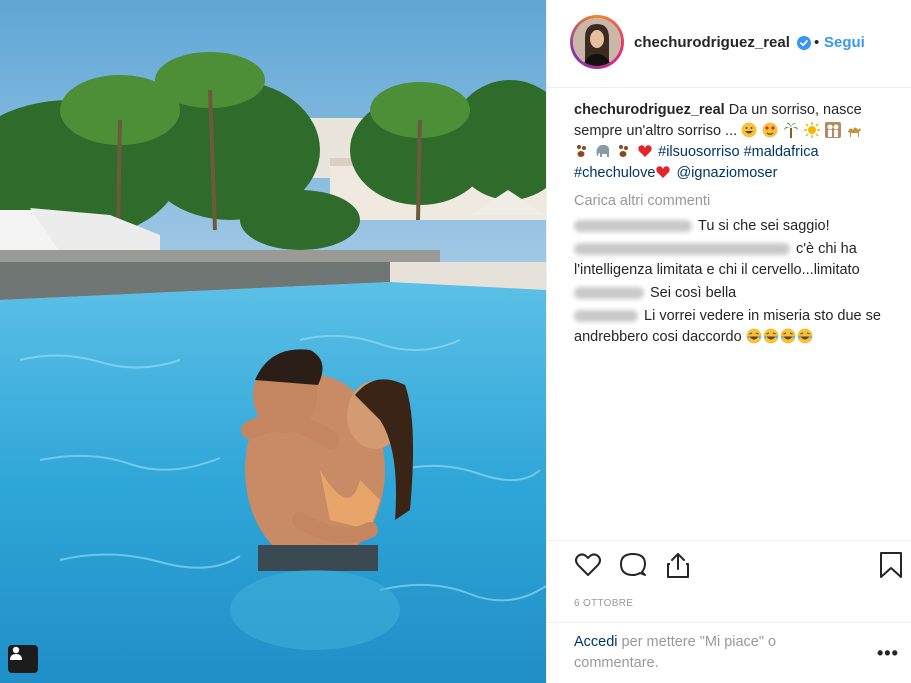  Describe the element at coordinates (16, 653) in the screenshot. I see `user-tag-icon` at that location.